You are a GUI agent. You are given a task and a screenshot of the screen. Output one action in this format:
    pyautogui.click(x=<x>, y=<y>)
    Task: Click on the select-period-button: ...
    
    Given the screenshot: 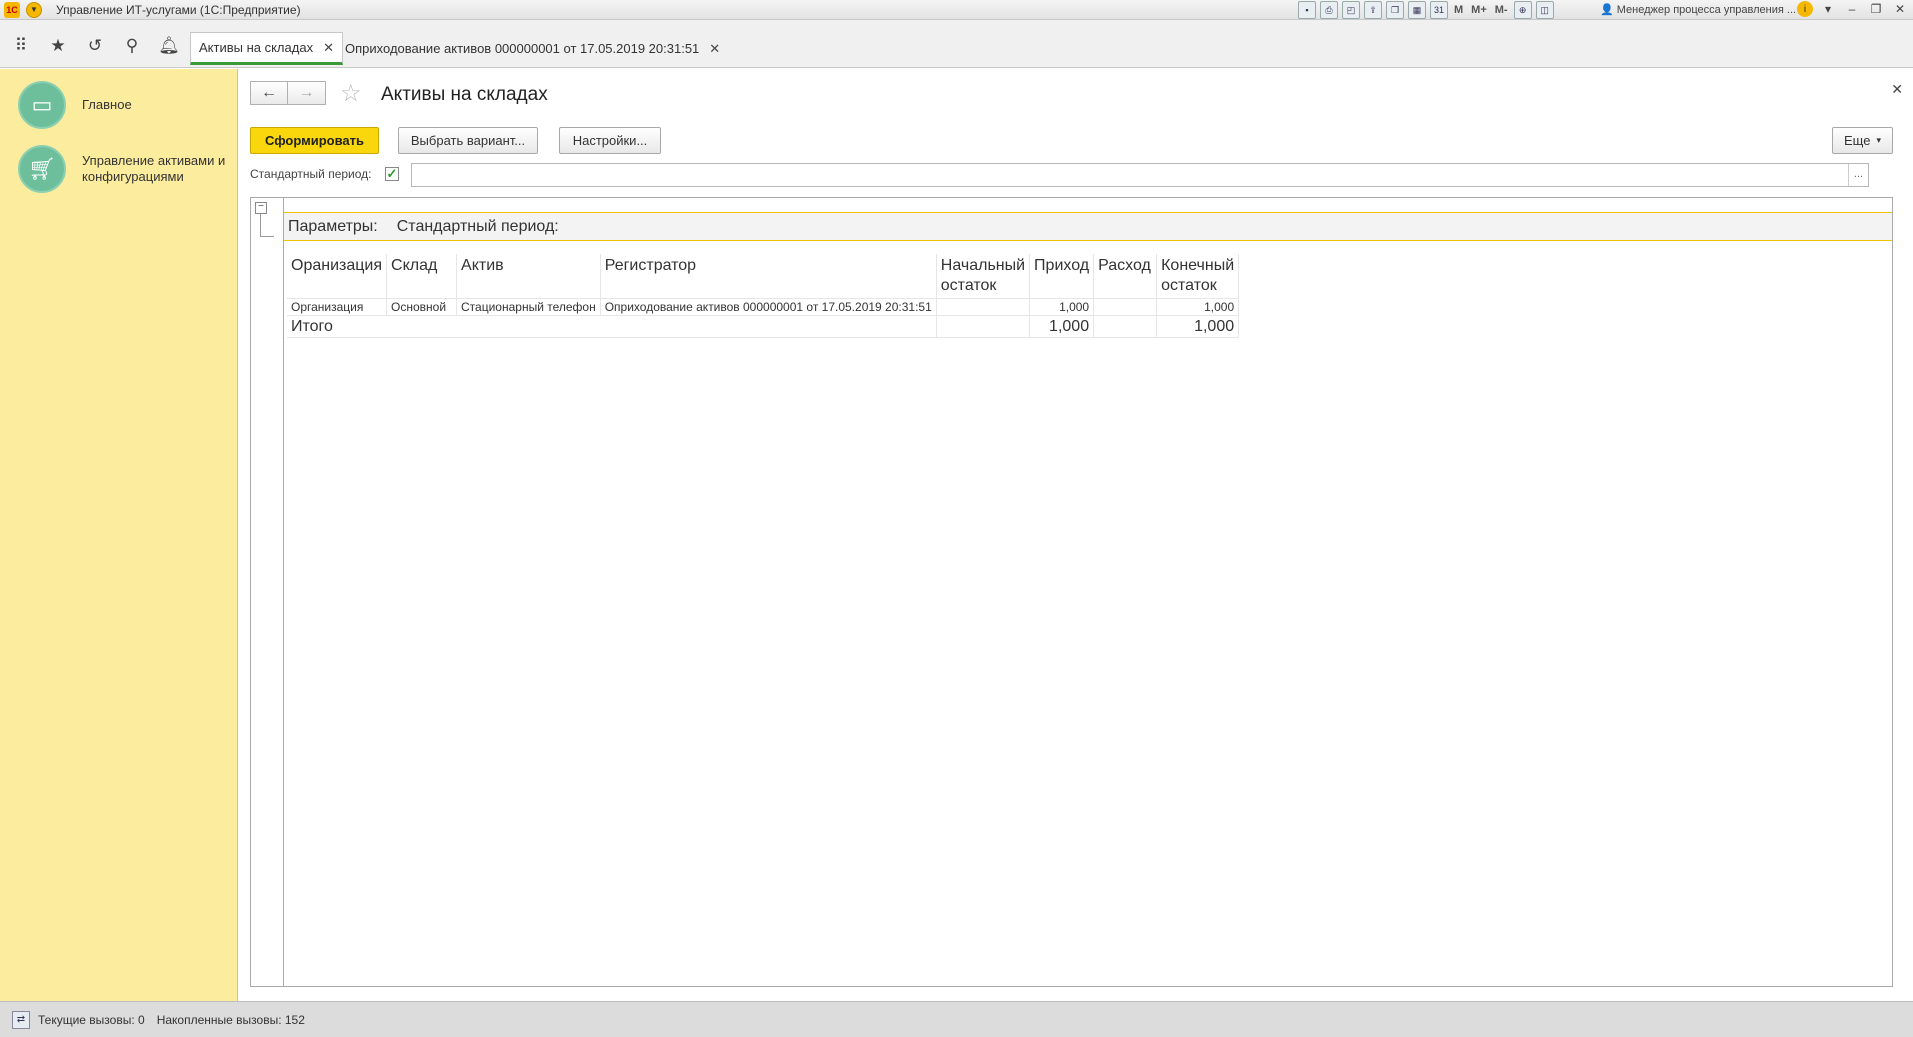 What is the action you would take?
    pyautogui.click(x=1858, y=175)
    